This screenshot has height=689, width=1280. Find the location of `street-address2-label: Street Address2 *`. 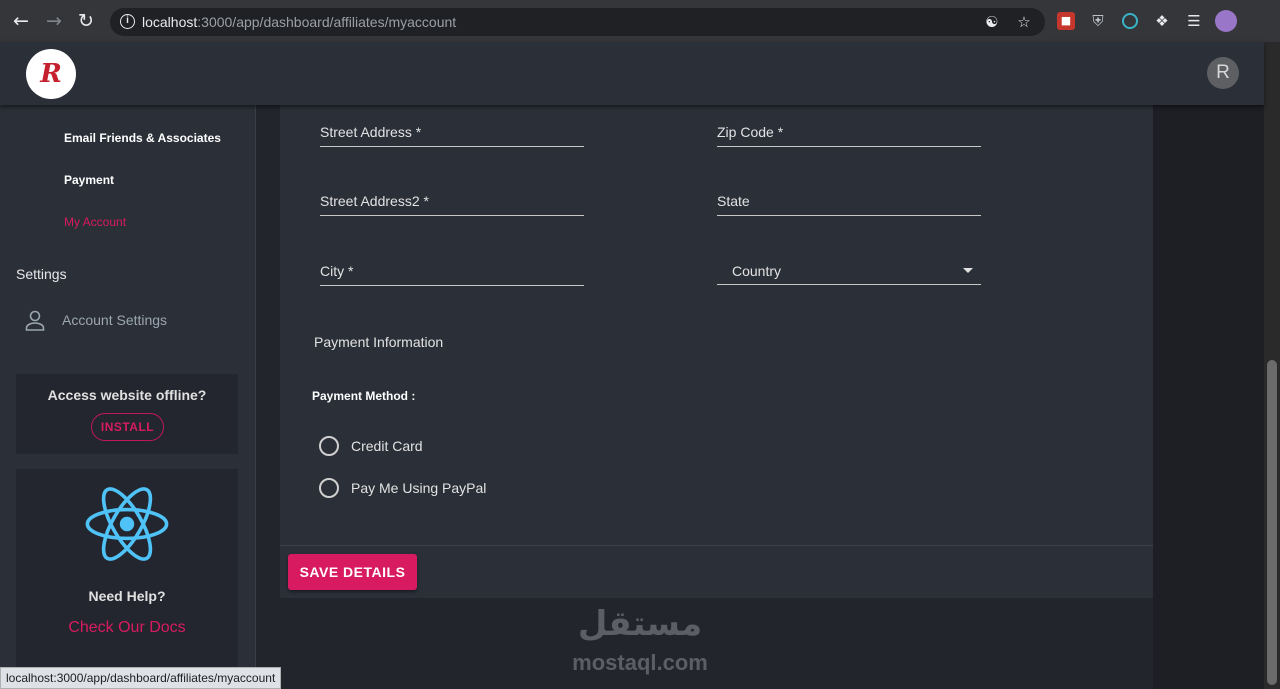

street-address2-label: Street Address2 * is located at coordinates (374, 201).